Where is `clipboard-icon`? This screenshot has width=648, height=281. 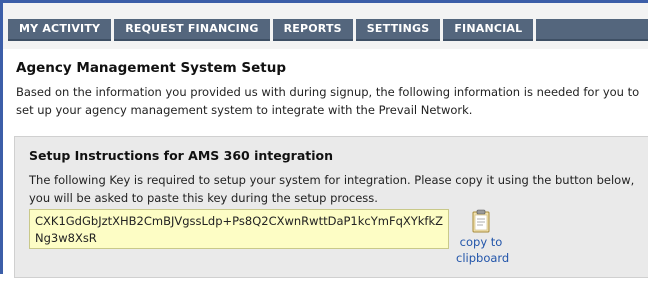 clipboard-icon is located at coordinates (481, 221).